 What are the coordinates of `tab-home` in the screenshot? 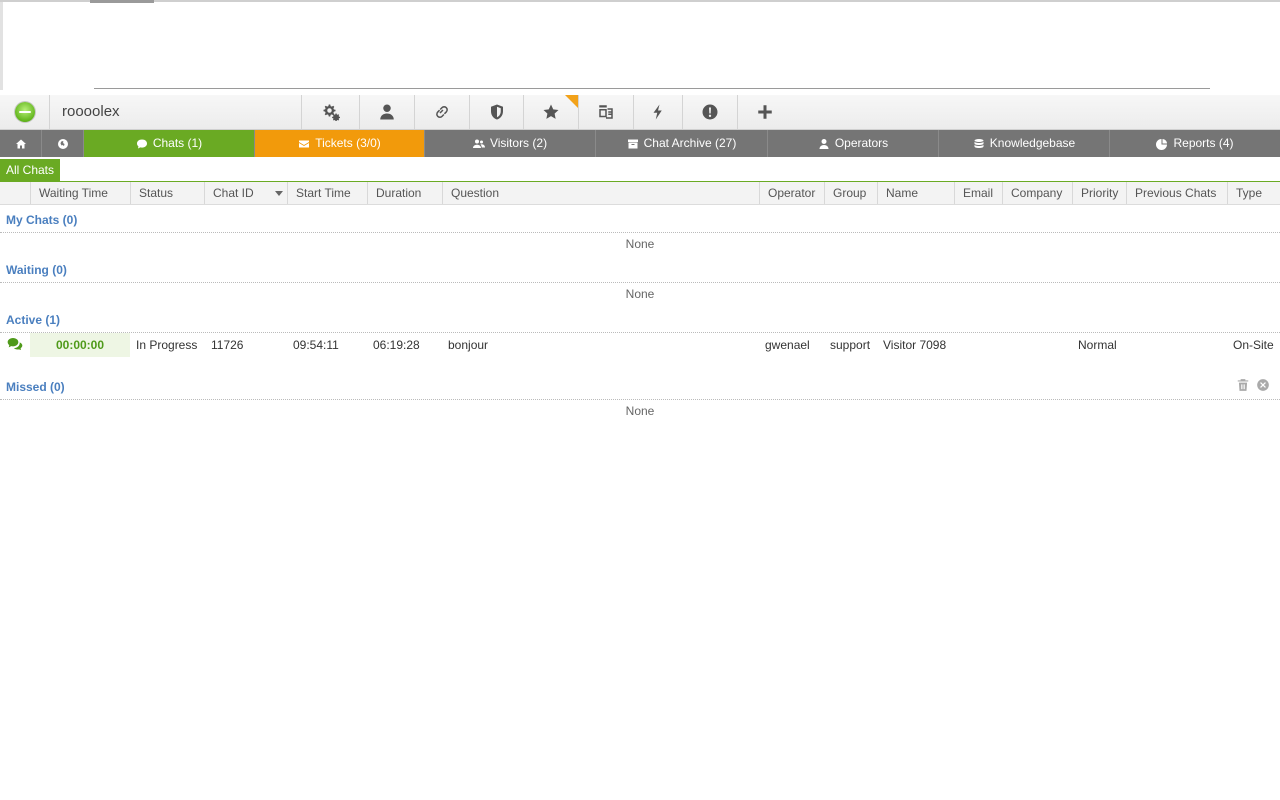 It's located at (21, 143).